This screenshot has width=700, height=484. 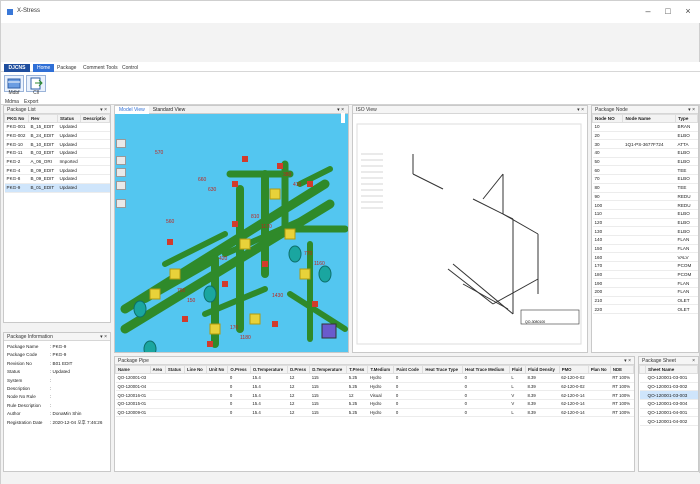 I want to click on column-header: O.Press, so click(x=239, y=369).